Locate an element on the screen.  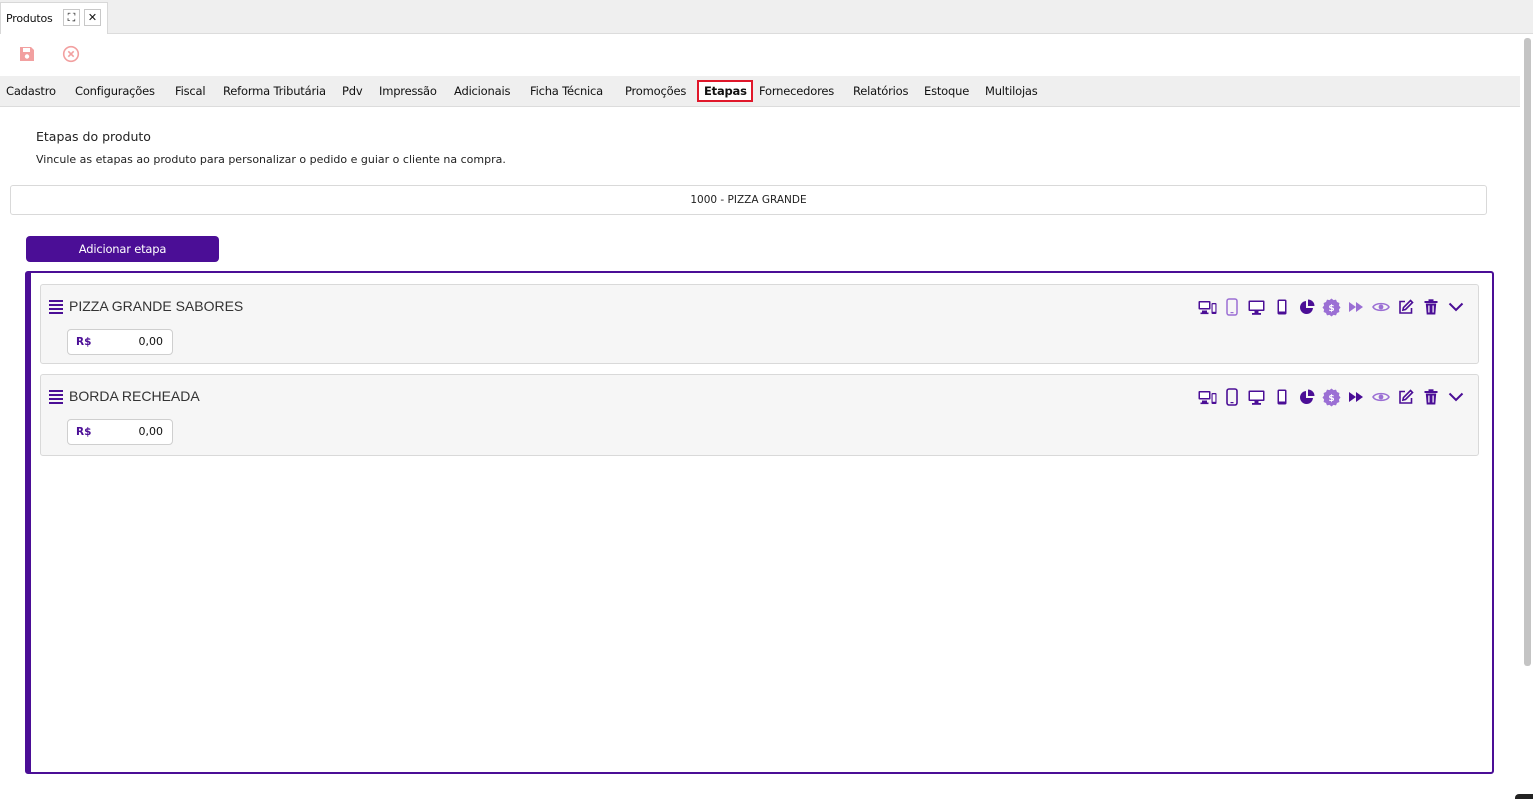
nav-item-cadastro: Cadastro is located at coordinates (31, 91).